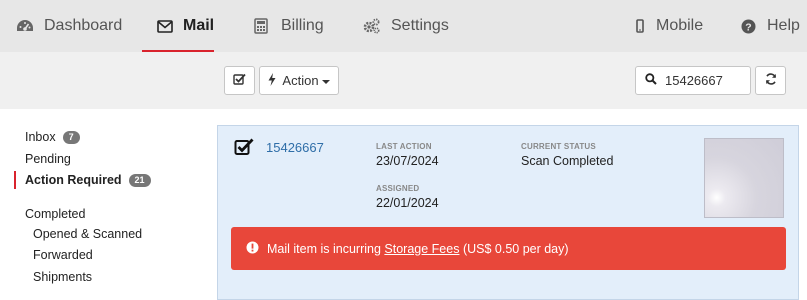 This screenshot has width=807, height=300. I want to click on sidebar-item-label: Pending, so click(48, 159).